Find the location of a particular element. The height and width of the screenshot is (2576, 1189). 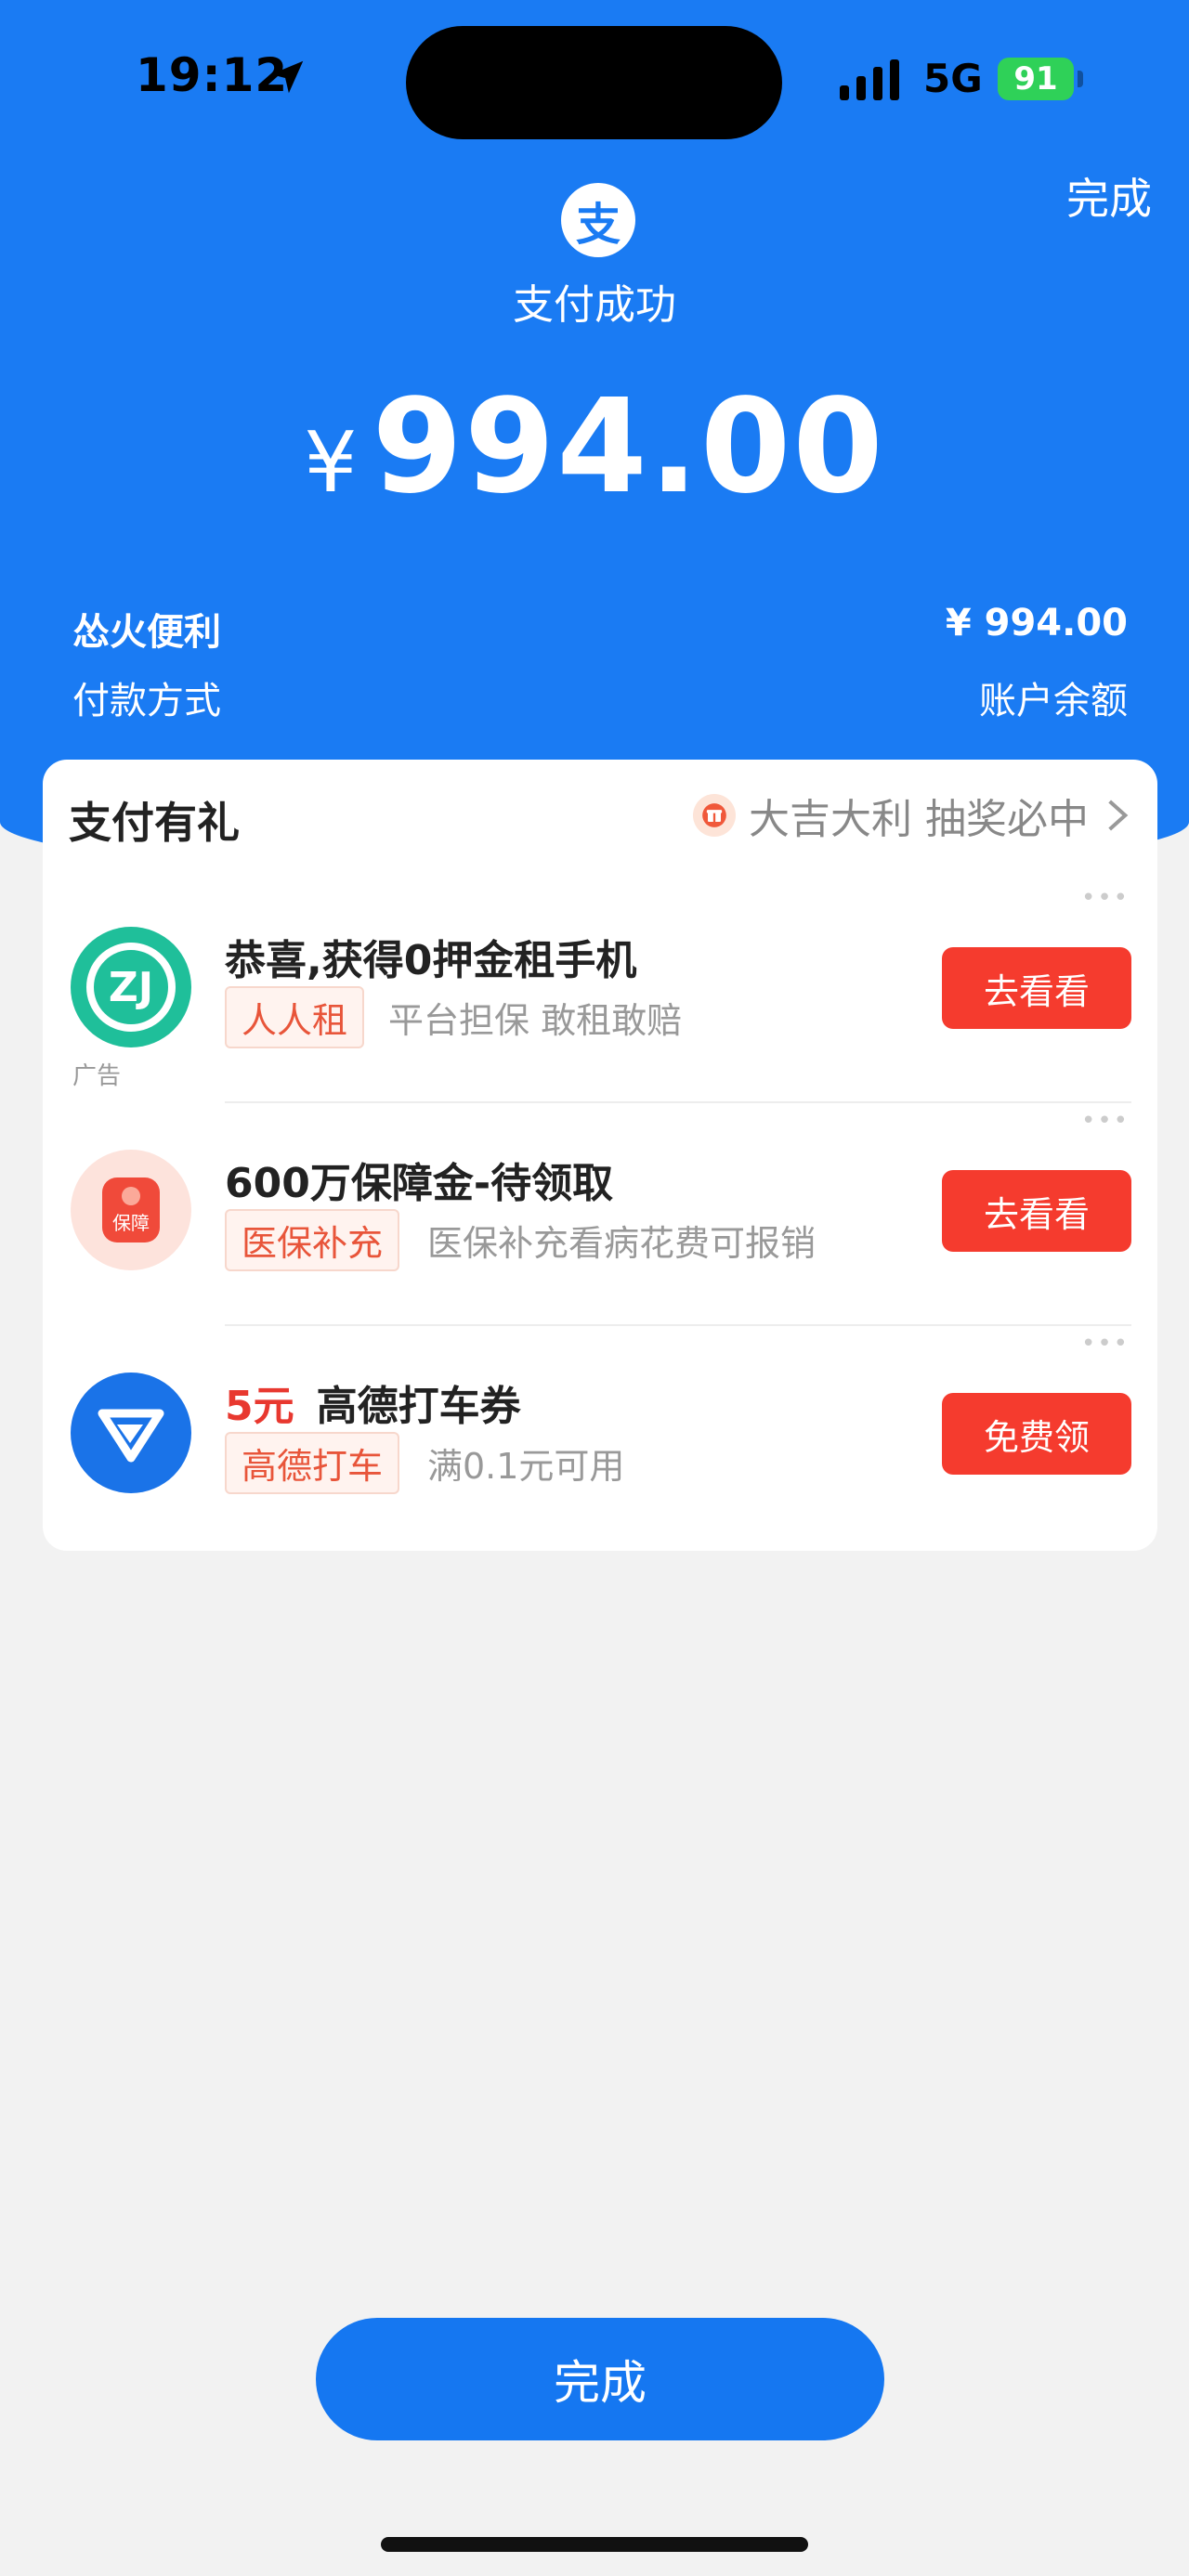

offer-headline: 600万保障金-待领取 is located at coordinates (419, 1180).